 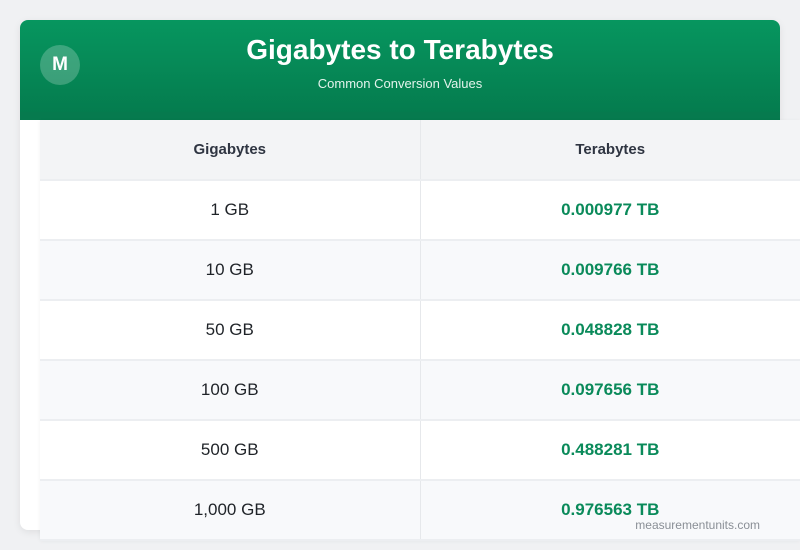 What do you see at coordinates (697, 525) in the screenshot?
I see `source-credit: measurementunits.com` at bounding box center [697, 525].